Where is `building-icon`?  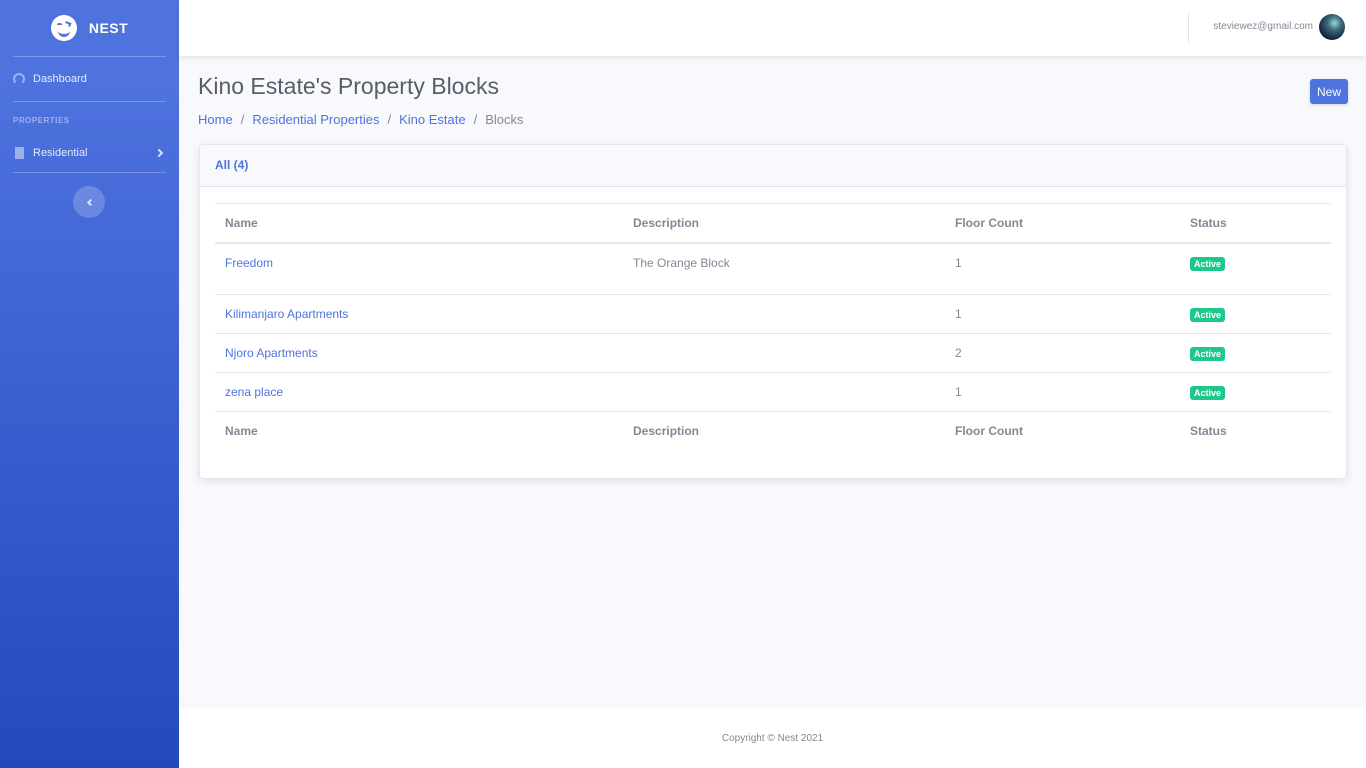
building-icon is located at coordinates (19, 153).